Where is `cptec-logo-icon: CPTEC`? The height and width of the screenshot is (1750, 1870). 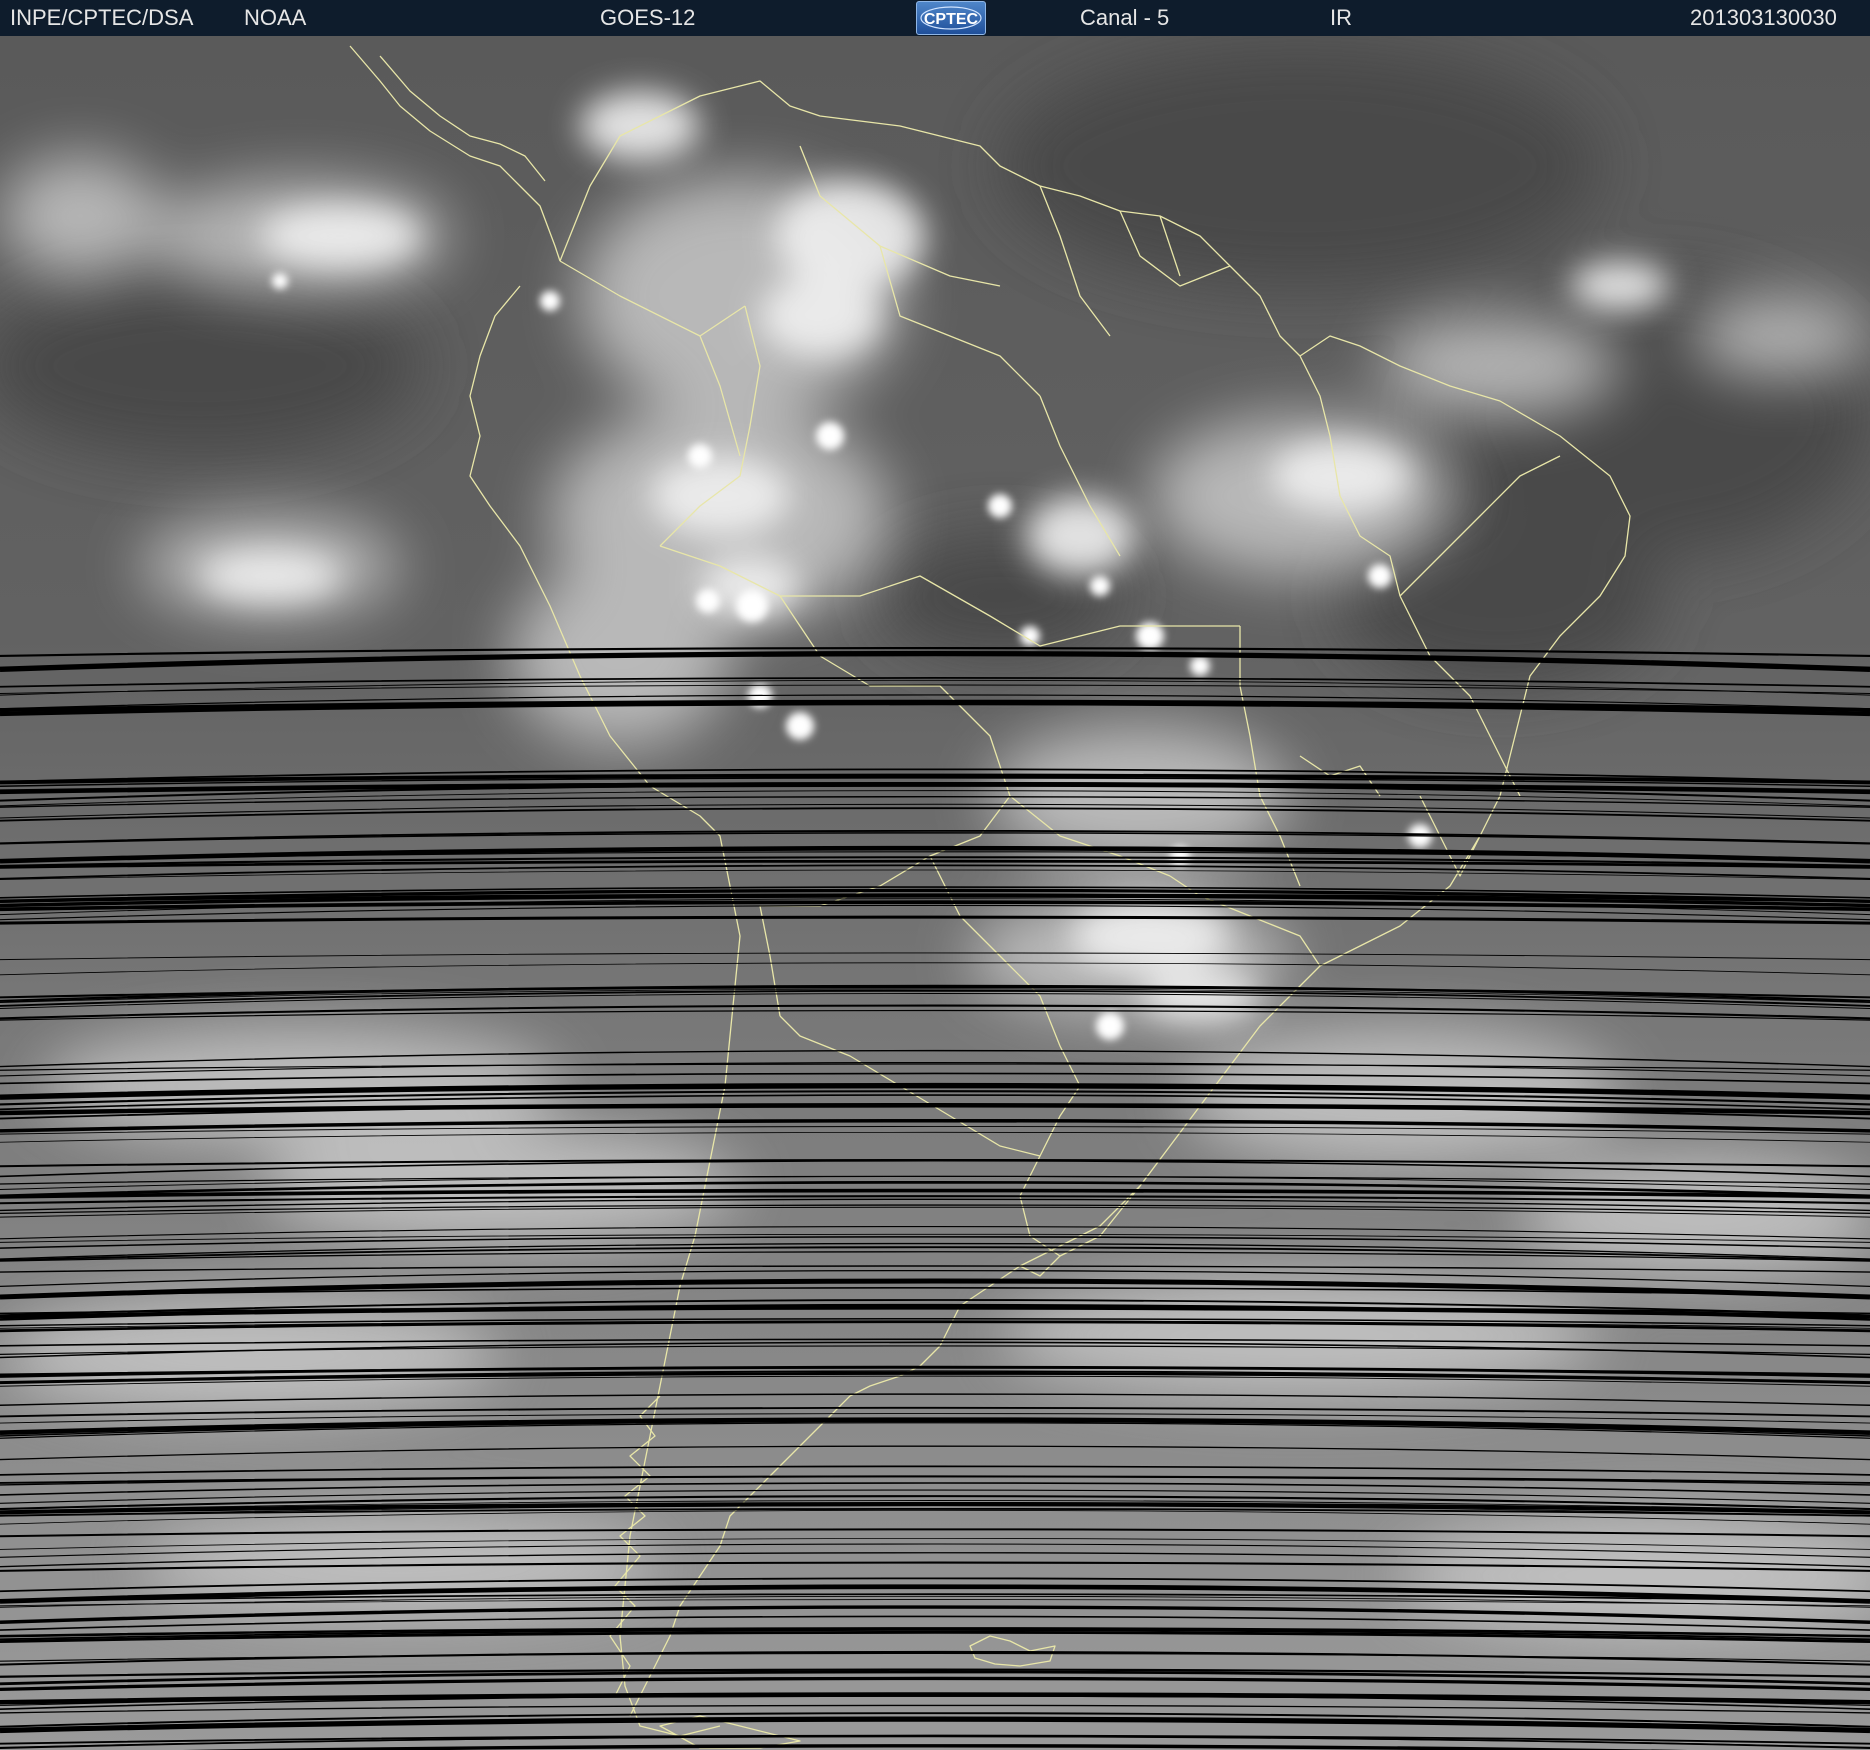
cptec-logo-icon: CPTEC is located at coordinates (951, 18).